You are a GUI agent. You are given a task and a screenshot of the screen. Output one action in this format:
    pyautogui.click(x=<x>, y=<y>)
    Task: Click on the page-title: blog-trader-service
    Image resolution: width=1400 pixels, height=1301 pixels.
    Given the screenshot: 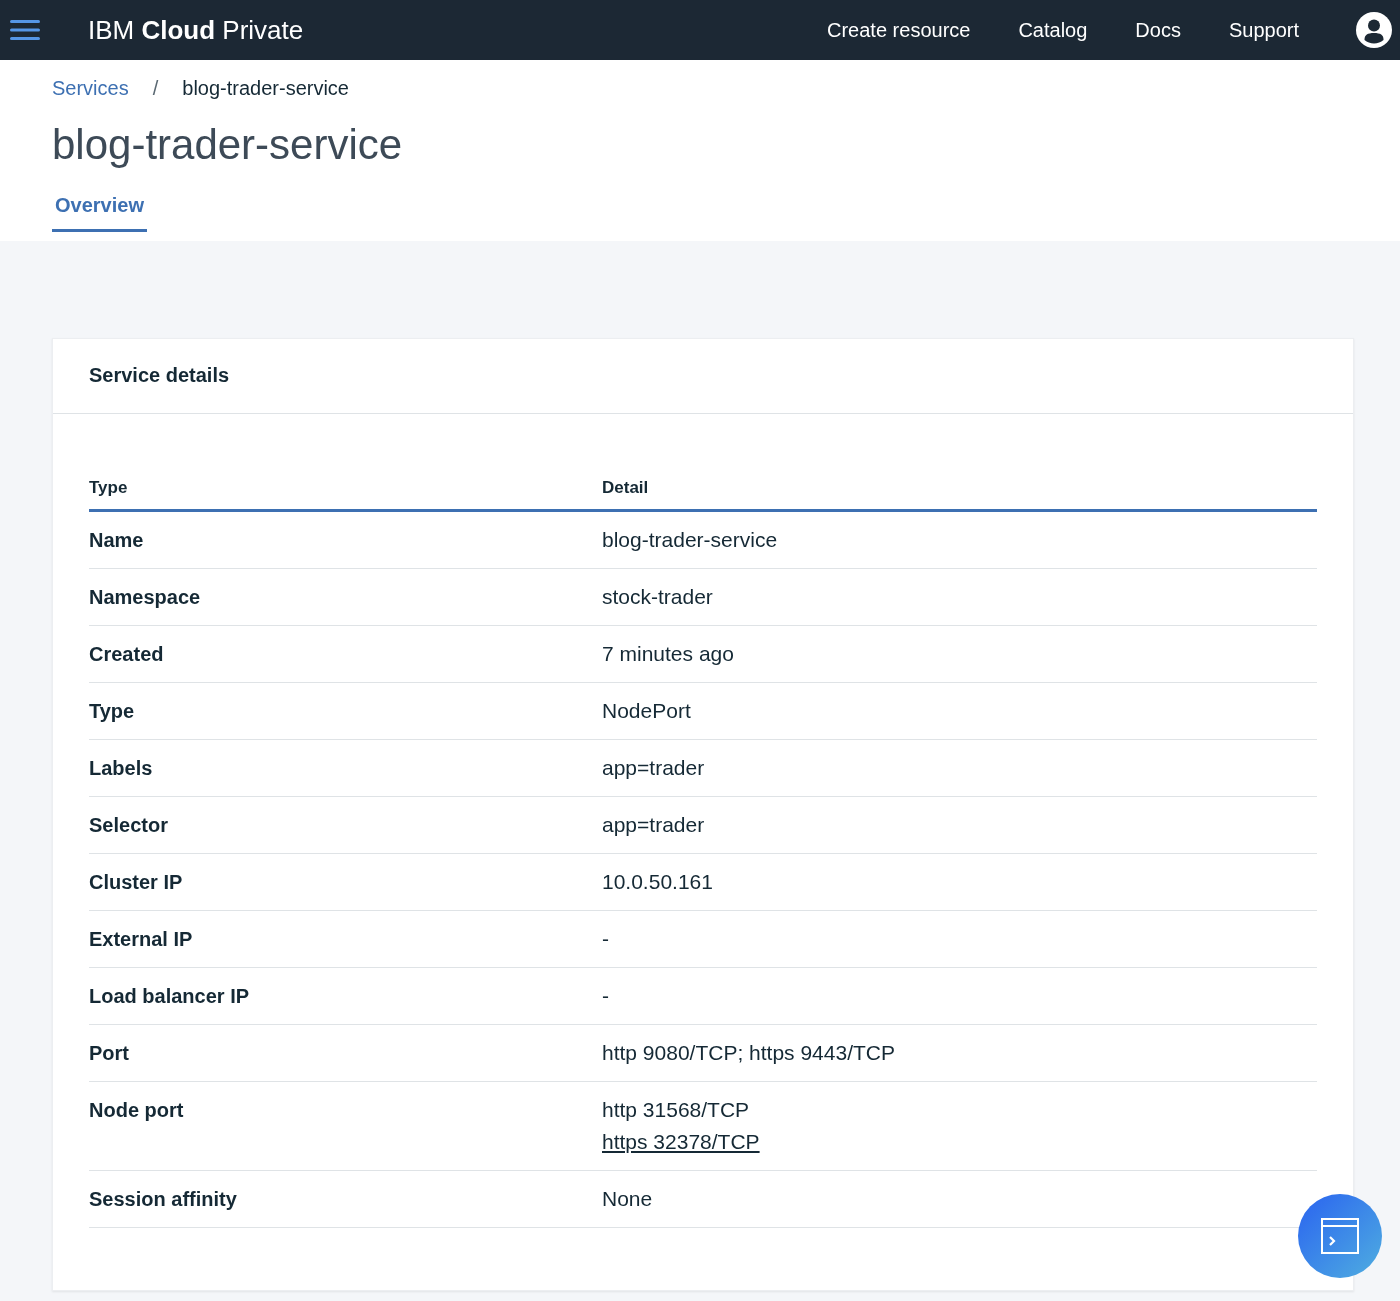 What is the action you would take?
    pyautogui.click(x=227, y=145)
    